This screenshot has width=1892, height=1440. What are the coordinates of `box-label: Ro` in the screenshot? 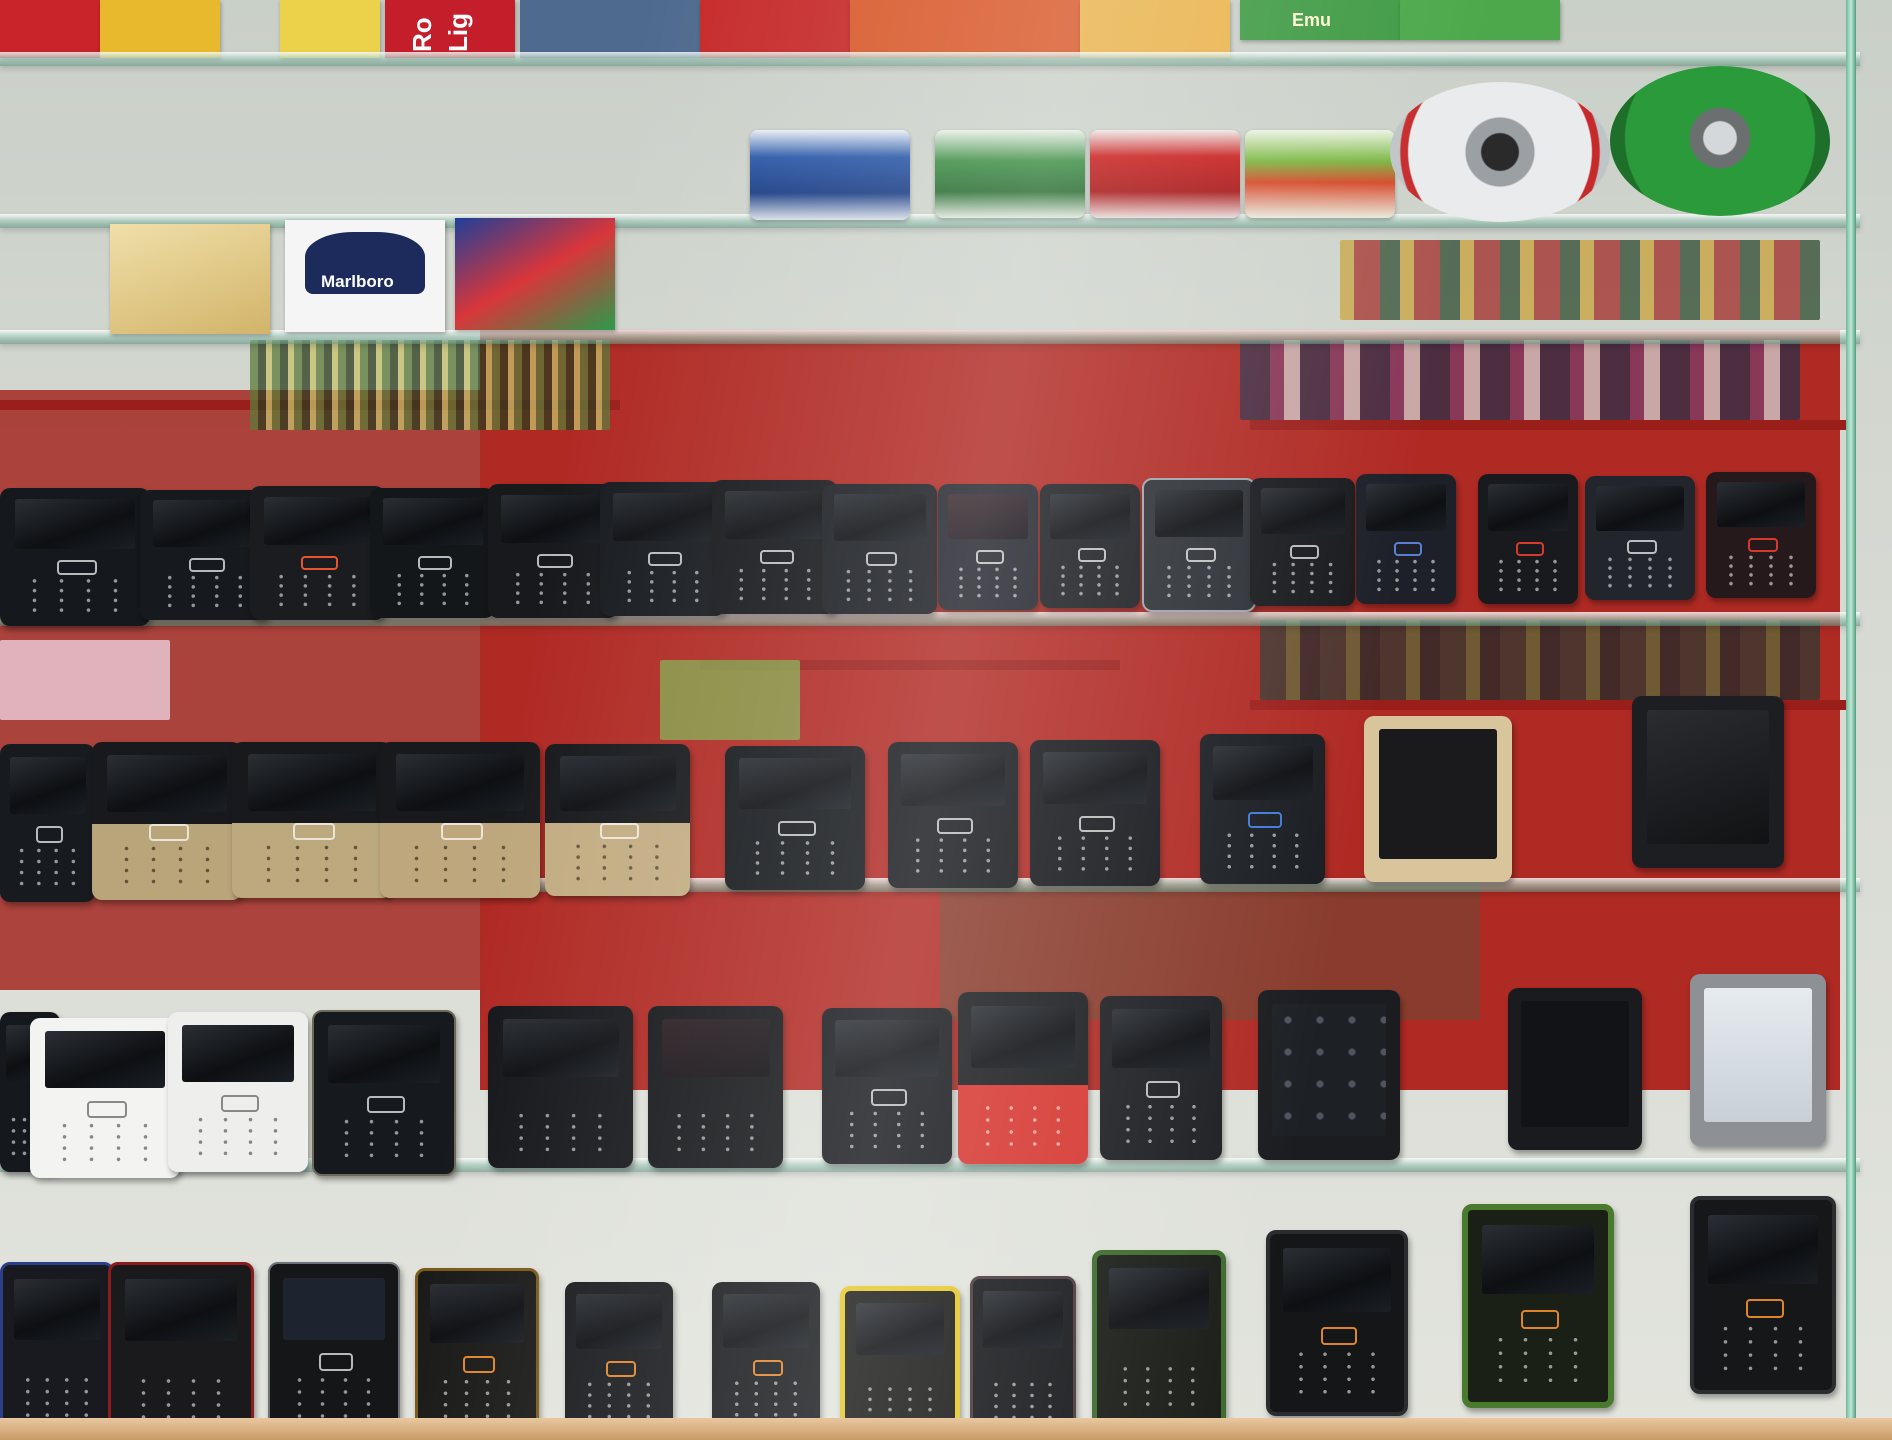 It's located at (422, 34).